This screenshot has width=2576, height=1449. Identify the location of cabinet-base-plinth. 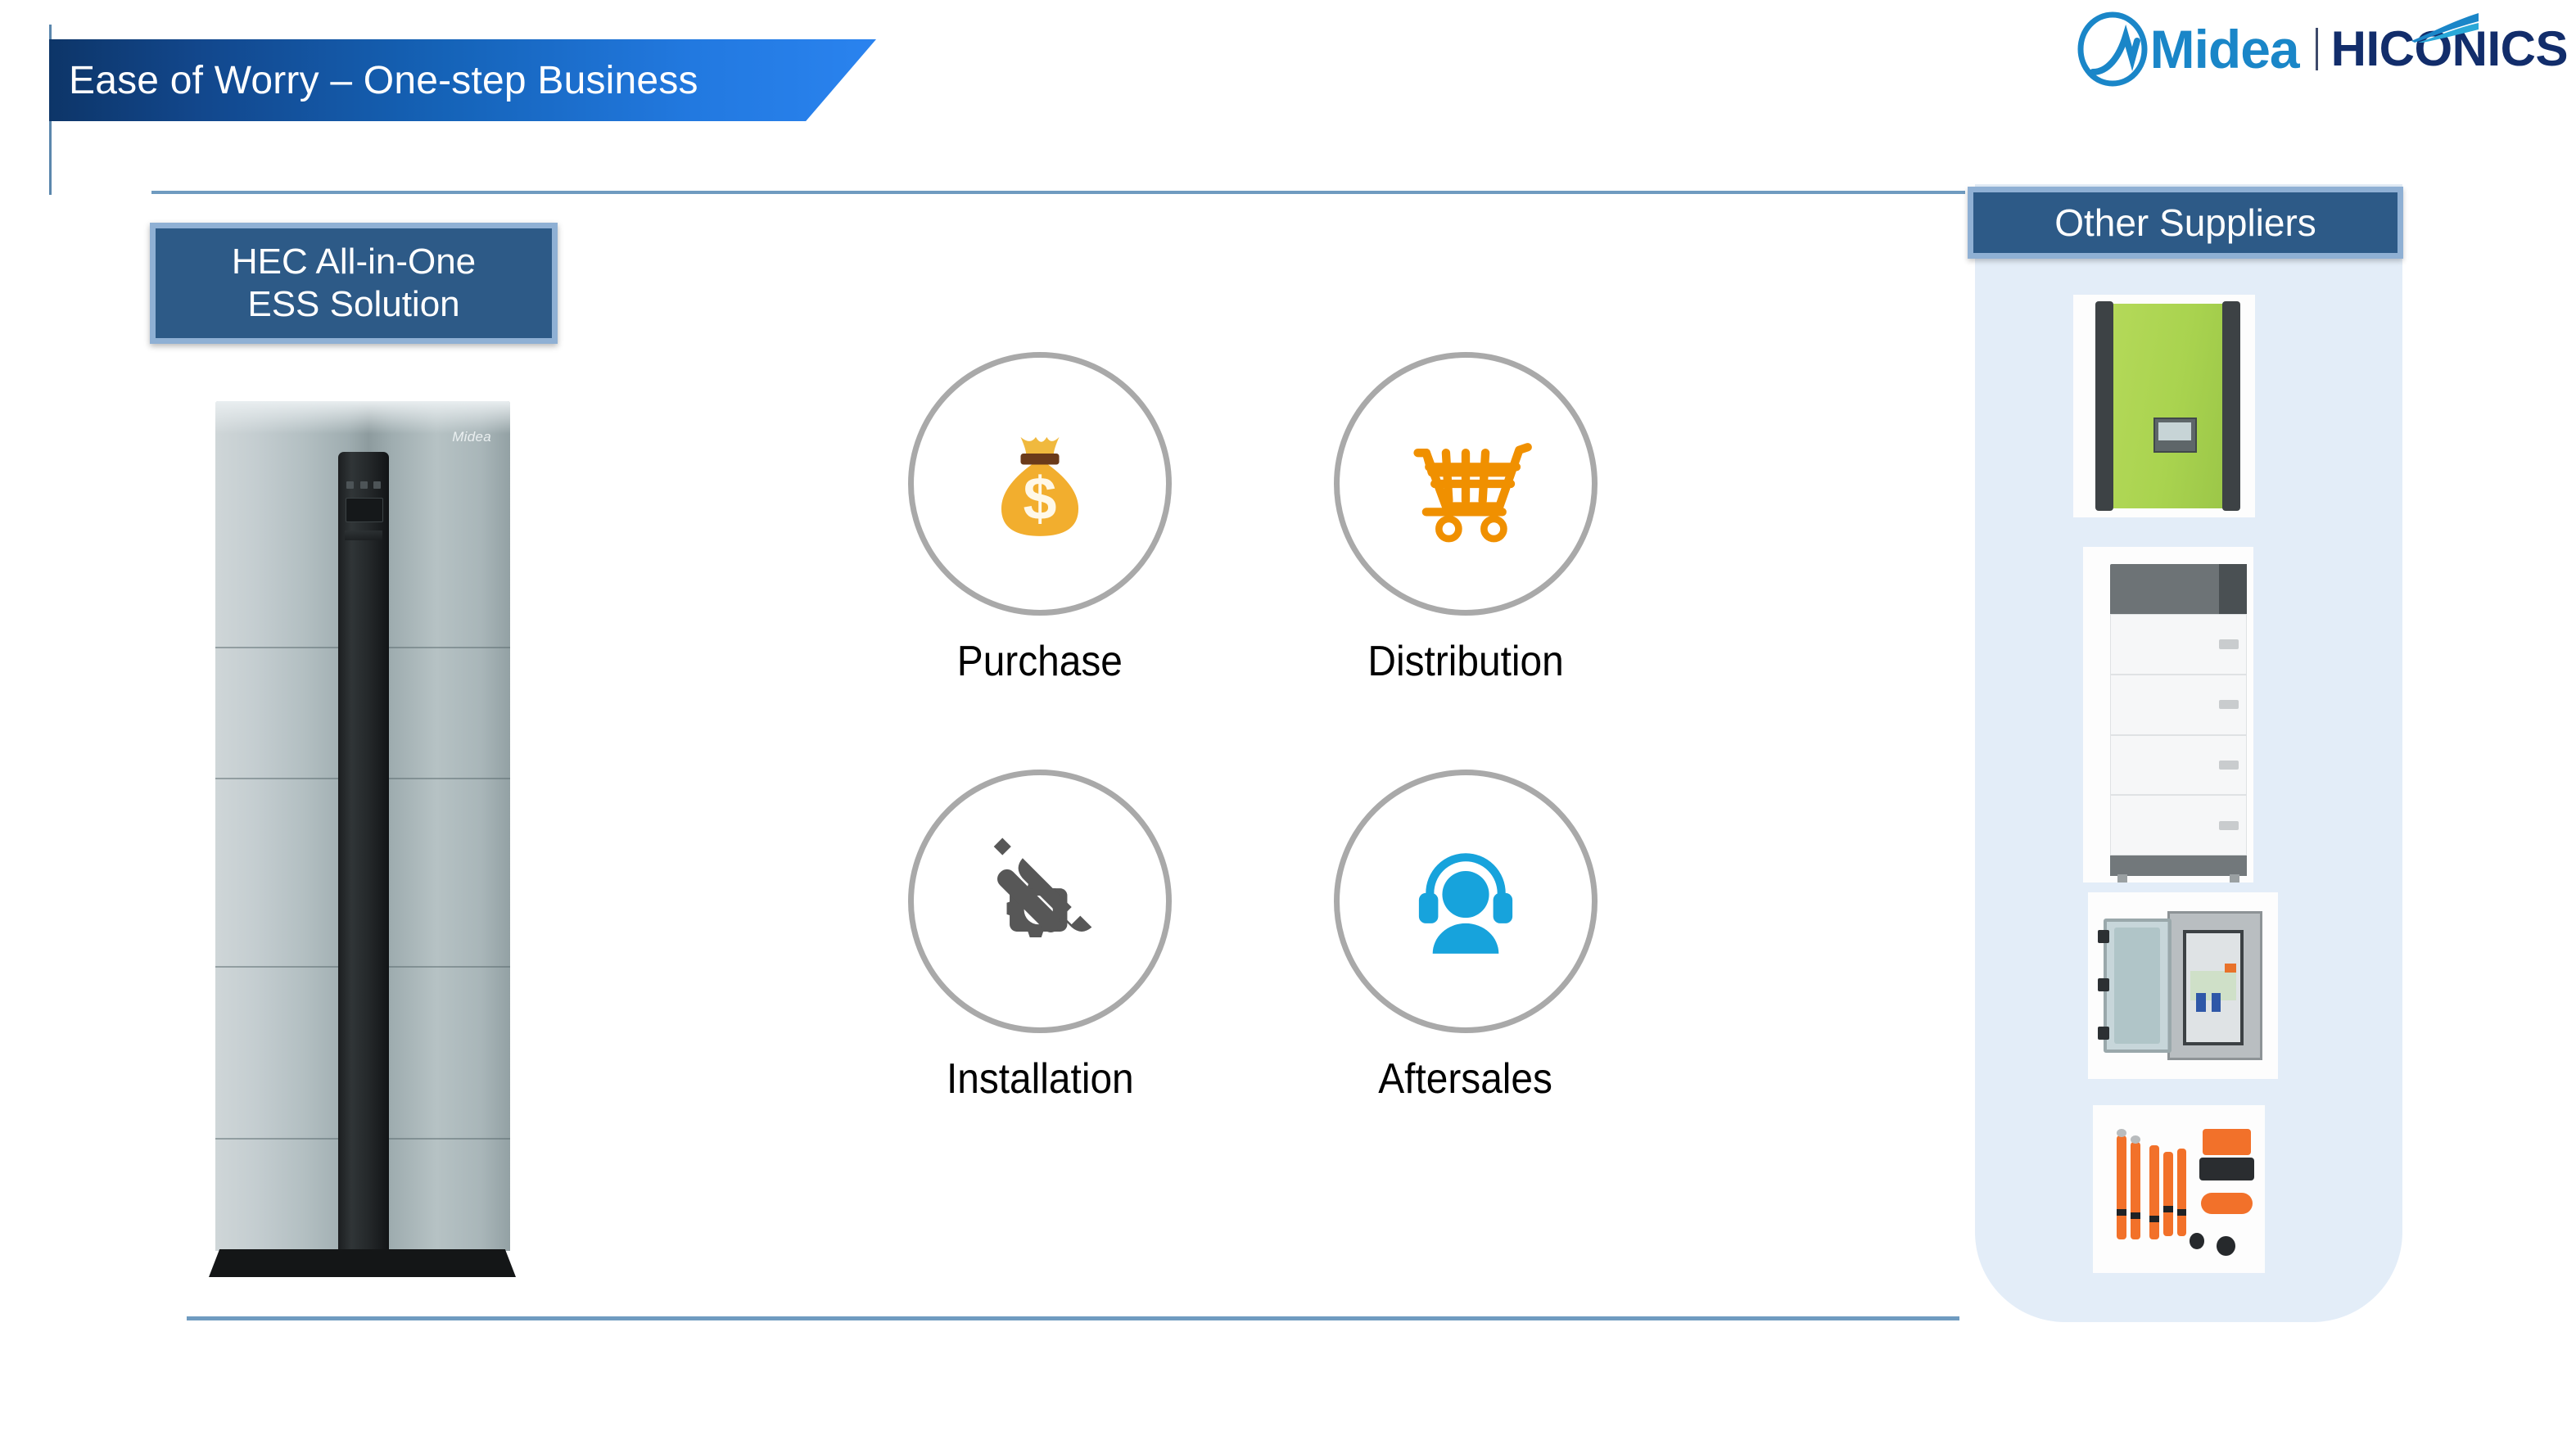
(362, 1263).